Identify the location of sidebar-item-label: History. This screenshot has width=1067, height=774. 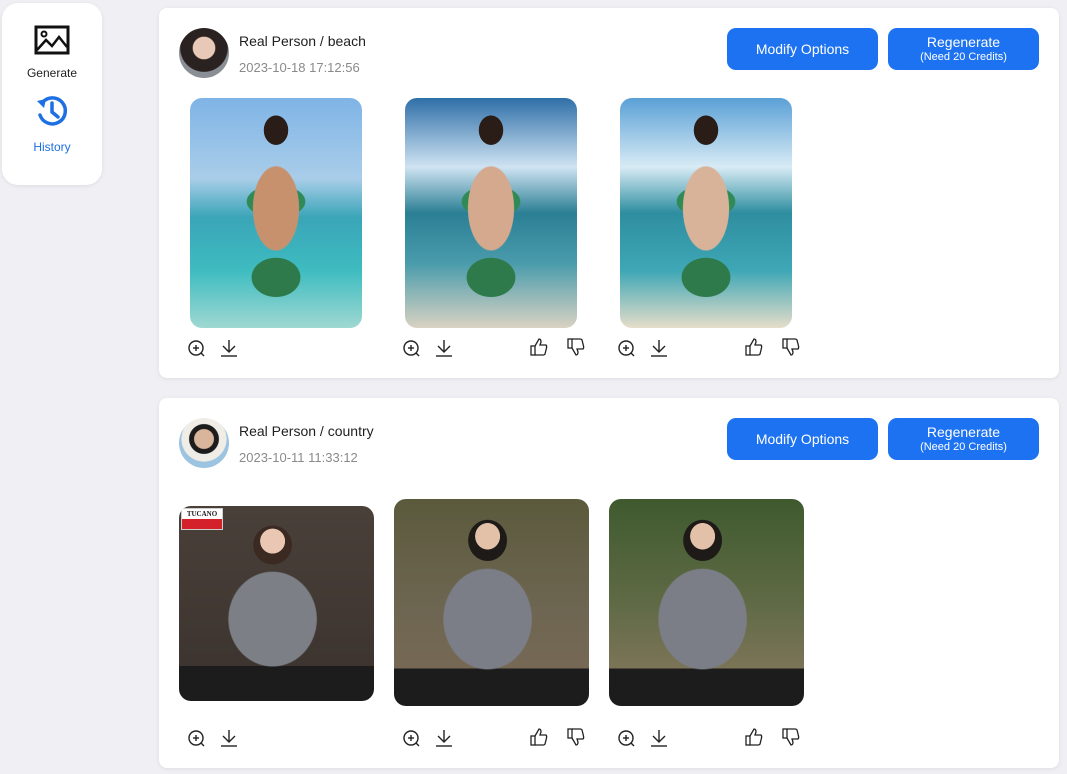
(52, 147).